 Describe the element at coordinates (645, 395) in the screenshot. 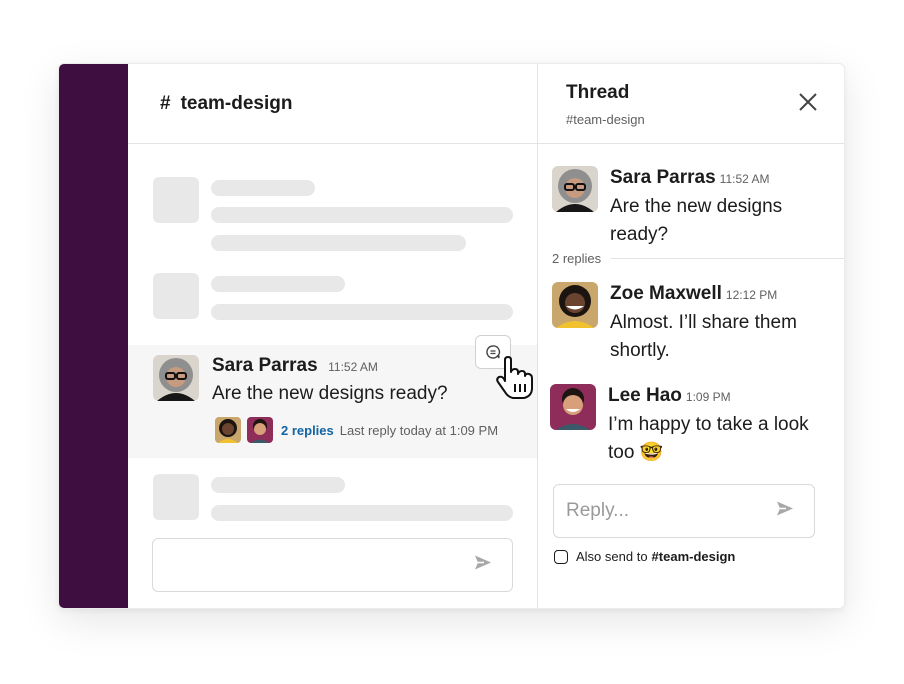

I see `author-name: Lee Hao` at that location.